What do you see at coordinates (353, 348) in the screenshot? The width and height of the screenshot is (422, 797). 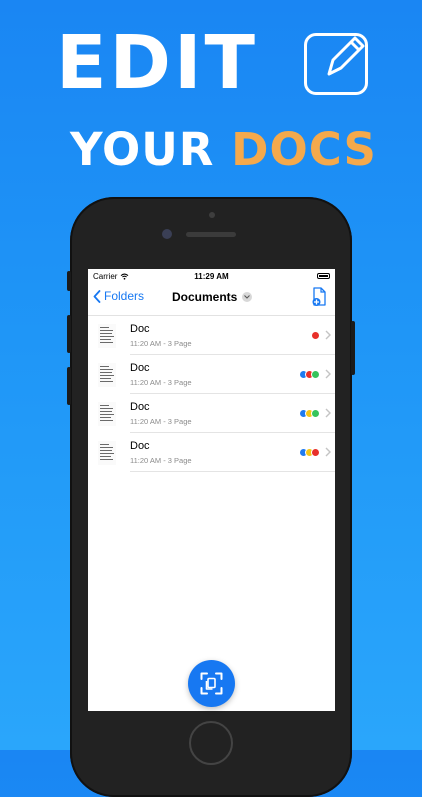 I see `phone-power-button` at bounding box center [353, 348].